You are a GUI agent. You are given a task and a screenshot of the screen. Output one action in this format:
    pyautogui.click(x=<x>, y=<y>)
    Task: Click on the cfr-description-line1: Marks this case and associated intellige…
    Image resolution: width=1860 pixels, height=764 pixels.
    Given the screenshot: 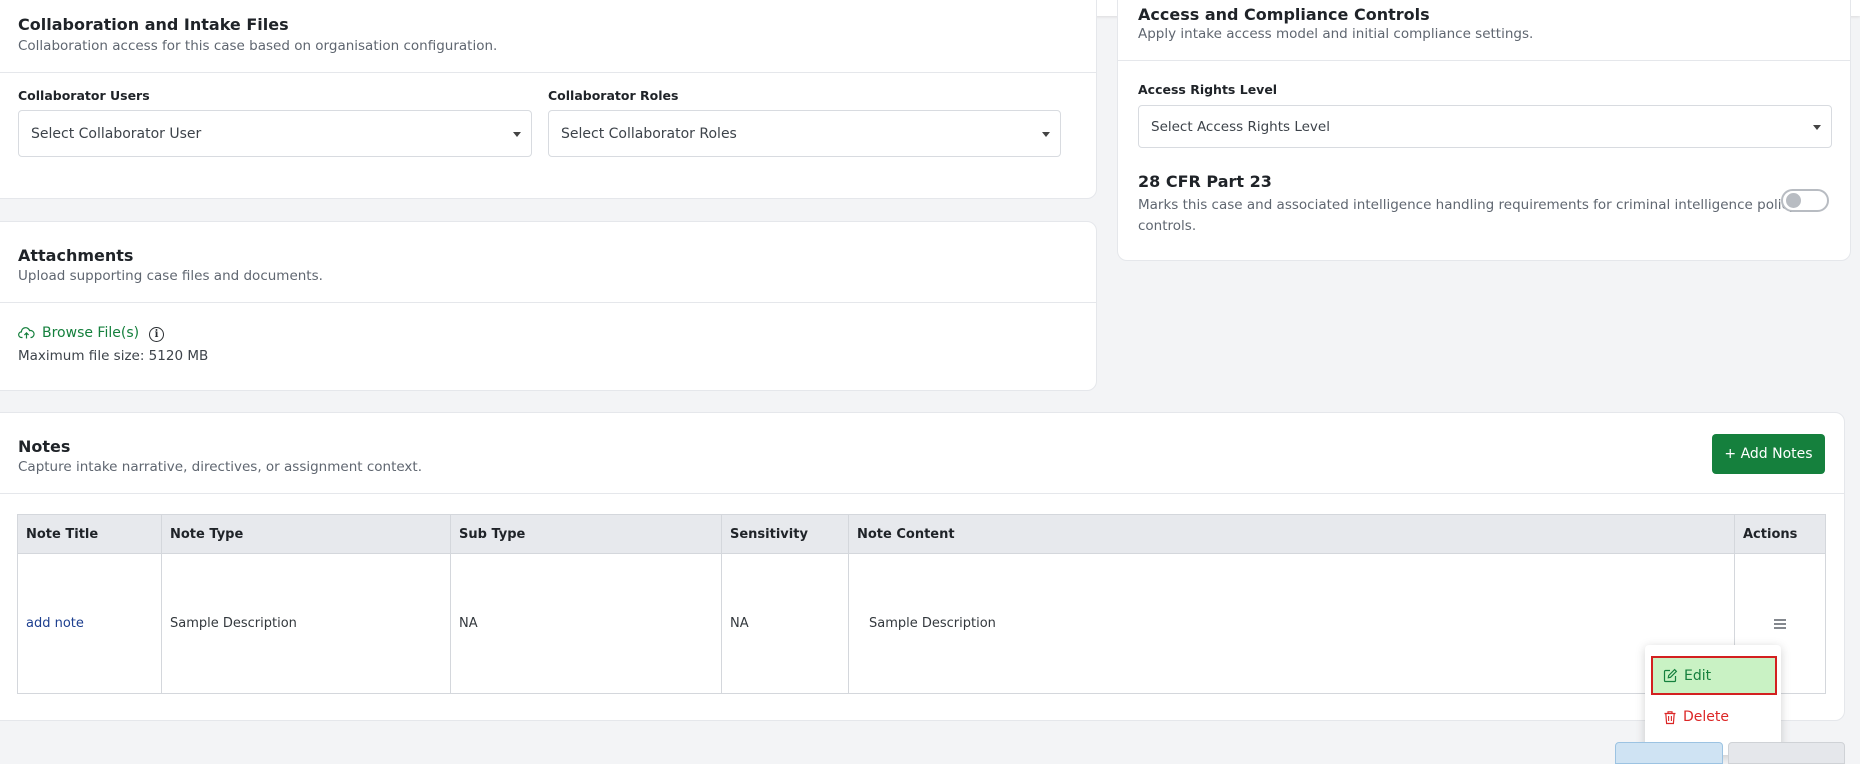 What is the action you would take?
    pyautogui.click(x=1467, y=205)
    